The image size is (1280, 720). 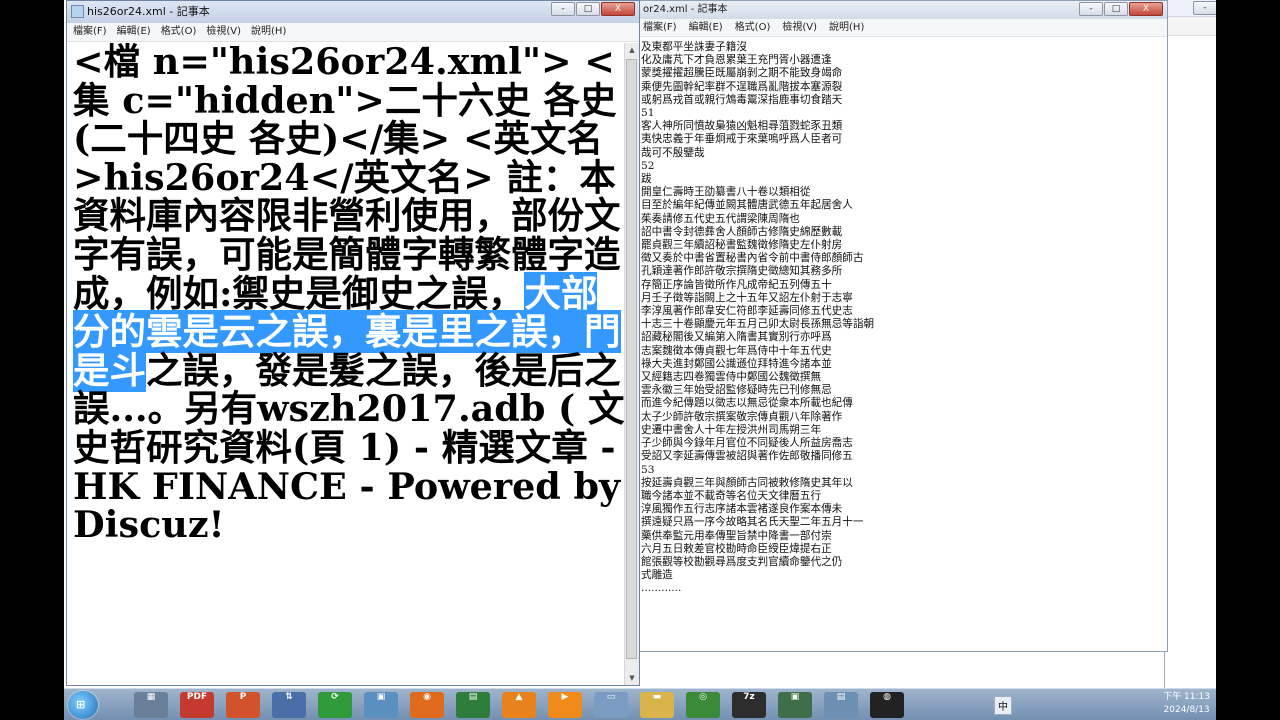 What do you see at coordinates (887, 705) in the screenshot?
I see `recorder-app-icon: ◍` at bounding box center [887, 705].